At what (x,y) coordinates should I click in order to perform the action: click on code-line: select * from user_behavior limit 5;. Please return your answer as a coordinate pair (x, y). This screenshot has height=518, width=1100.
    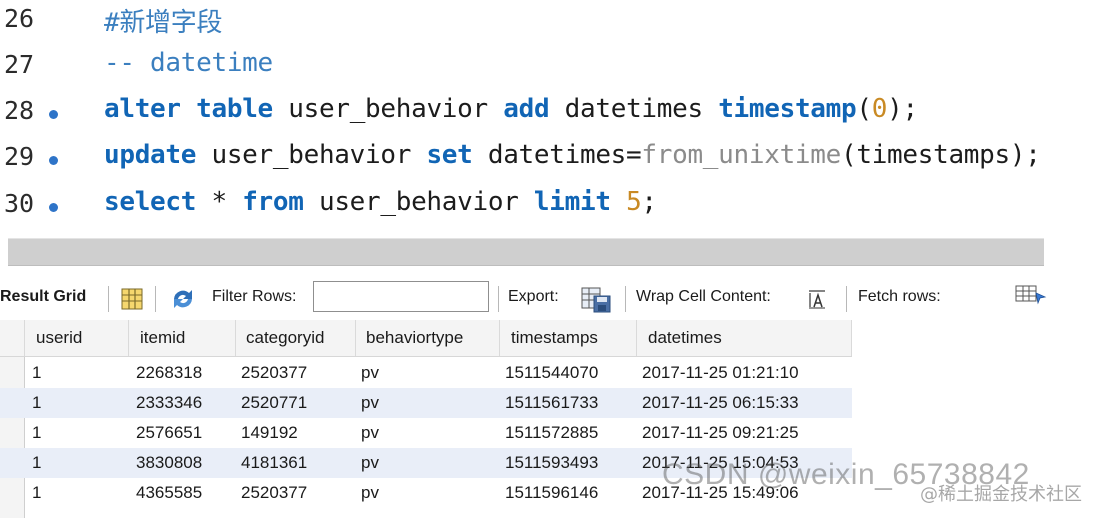
    Looking at the image, I should click on (380, 202).